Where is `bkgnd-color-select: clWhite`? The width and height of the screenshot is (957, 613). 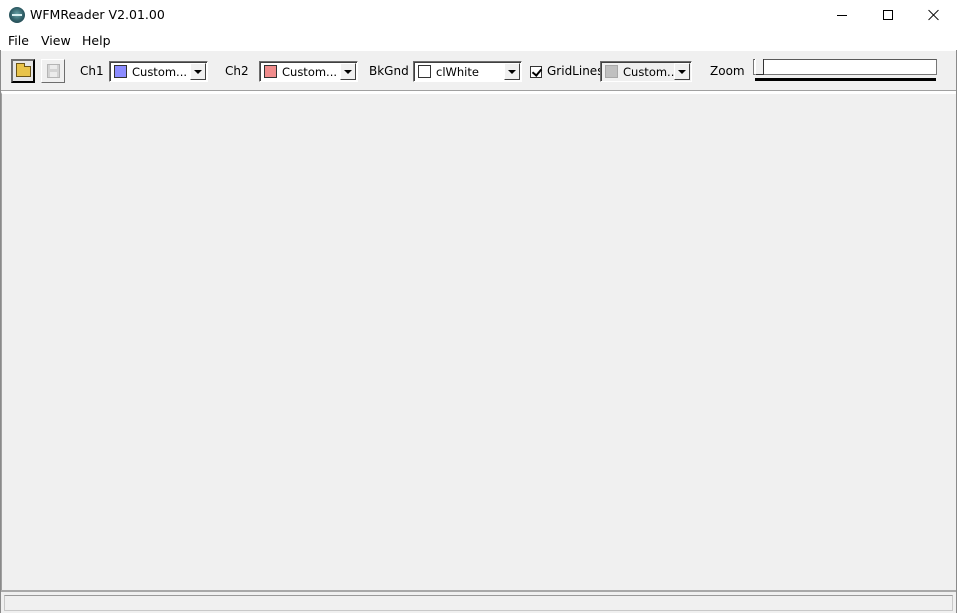
bkgnd-color-select: clWhite is located at coordinates (467, 71).